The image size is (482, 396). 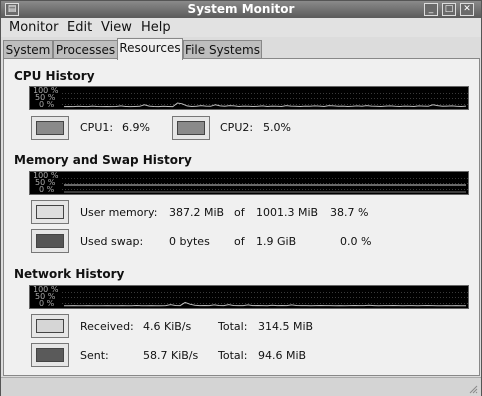 I want to click on user-memory-total: 1001.3 MiB, so click(x=287, y=212).